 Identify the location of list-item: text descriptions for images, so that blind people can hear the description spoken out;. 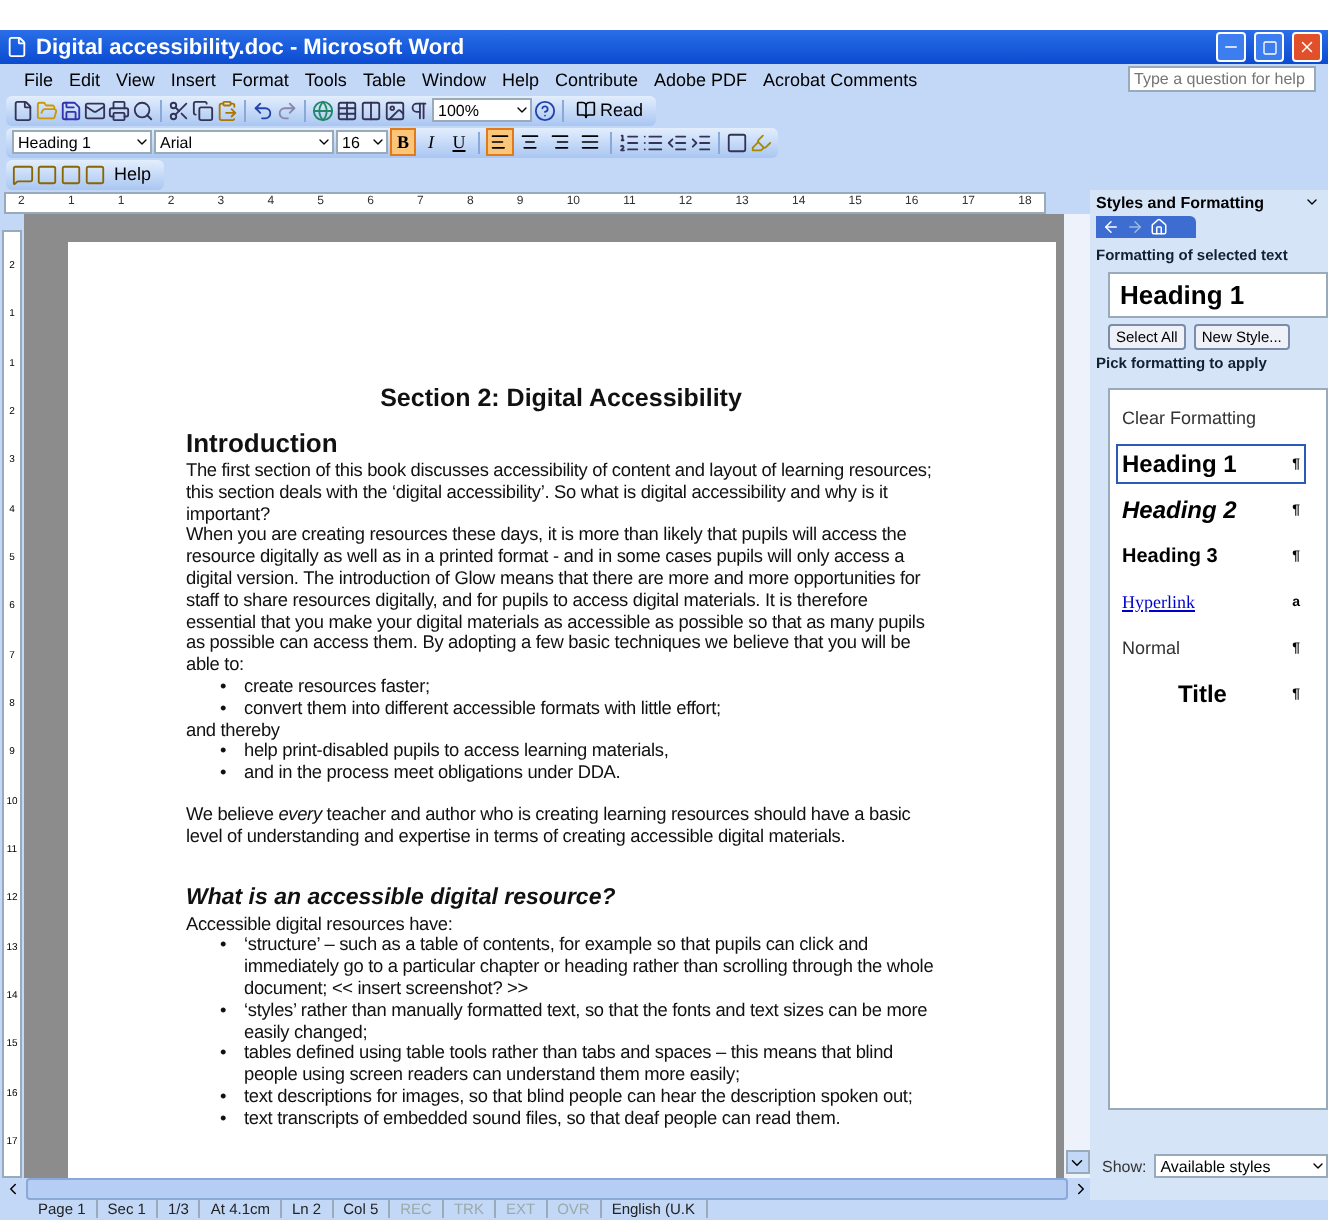
(579, 1096).